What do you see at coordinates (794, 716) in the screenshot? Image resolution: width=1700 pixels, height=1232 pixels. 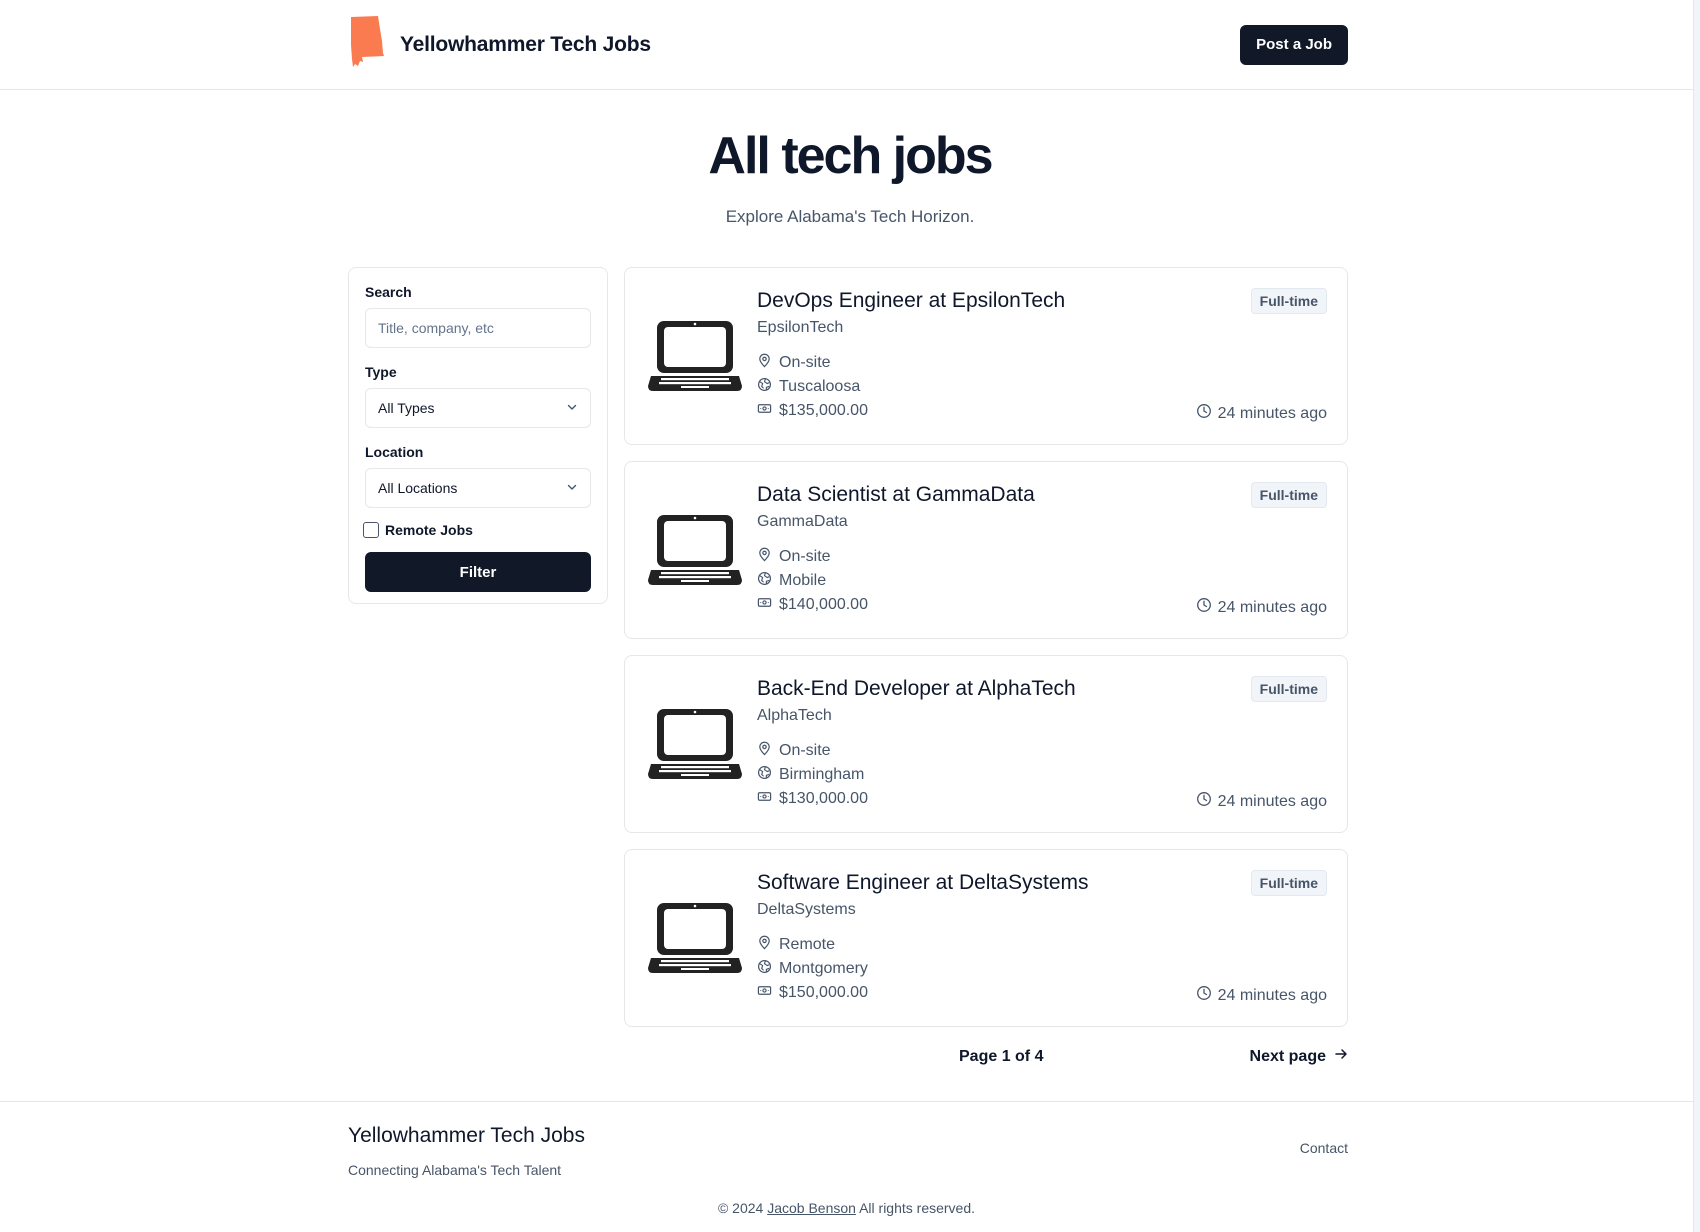 I see `job-company: AlphaTech` at bounding box center [794, 716].